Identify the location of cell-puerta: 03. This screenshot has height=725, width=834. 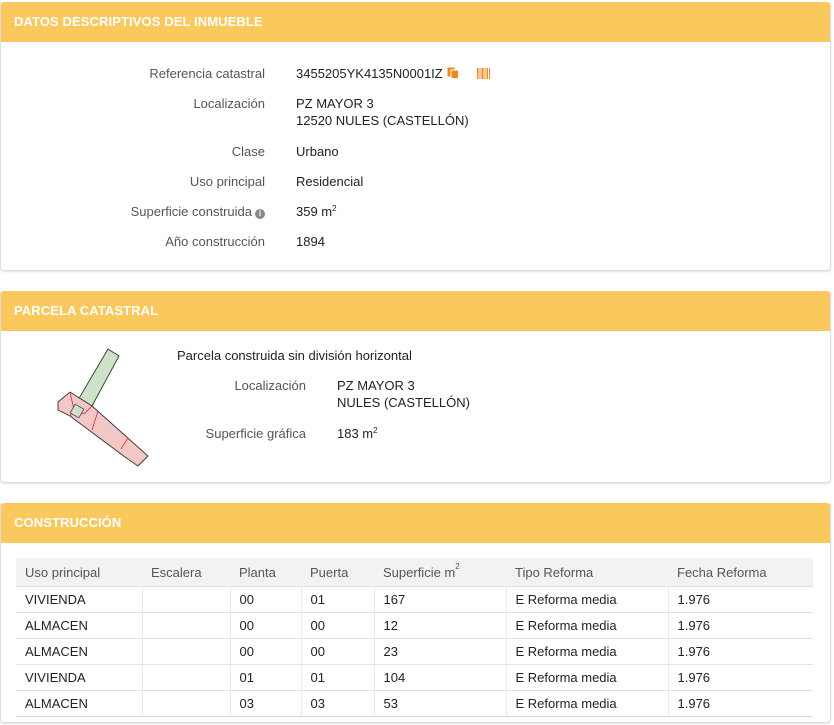
(338, 703).